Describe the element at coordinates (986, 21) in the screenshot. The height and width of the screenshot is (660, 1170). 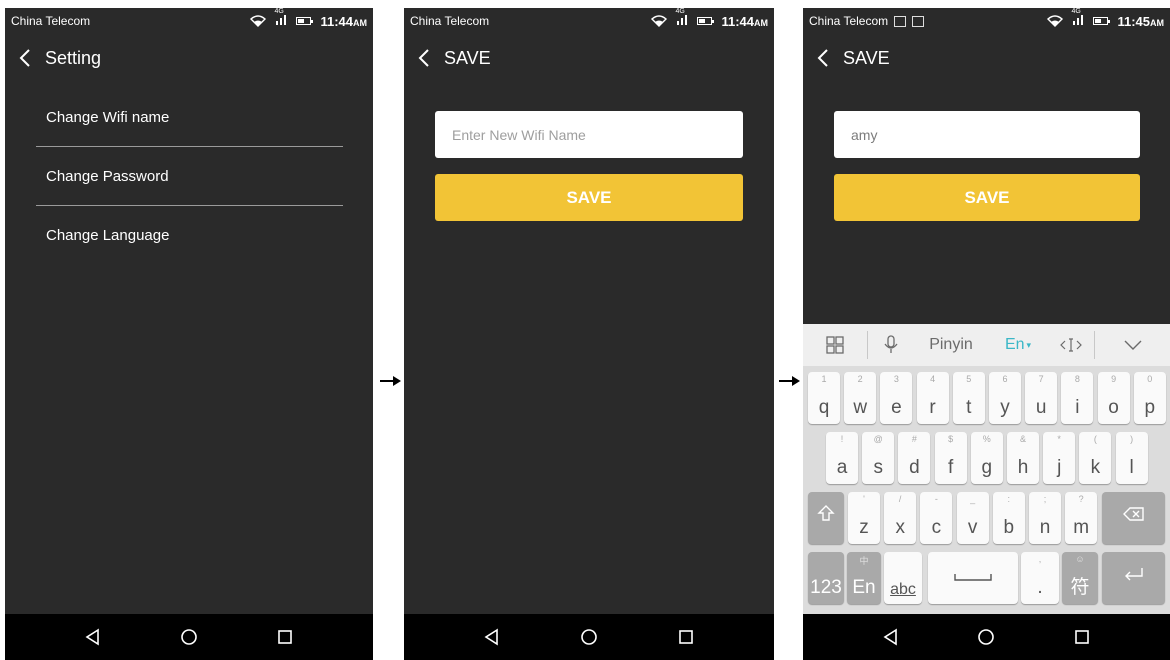
I see `status-bar: China Telecom 4G 11:45AM` at that location.